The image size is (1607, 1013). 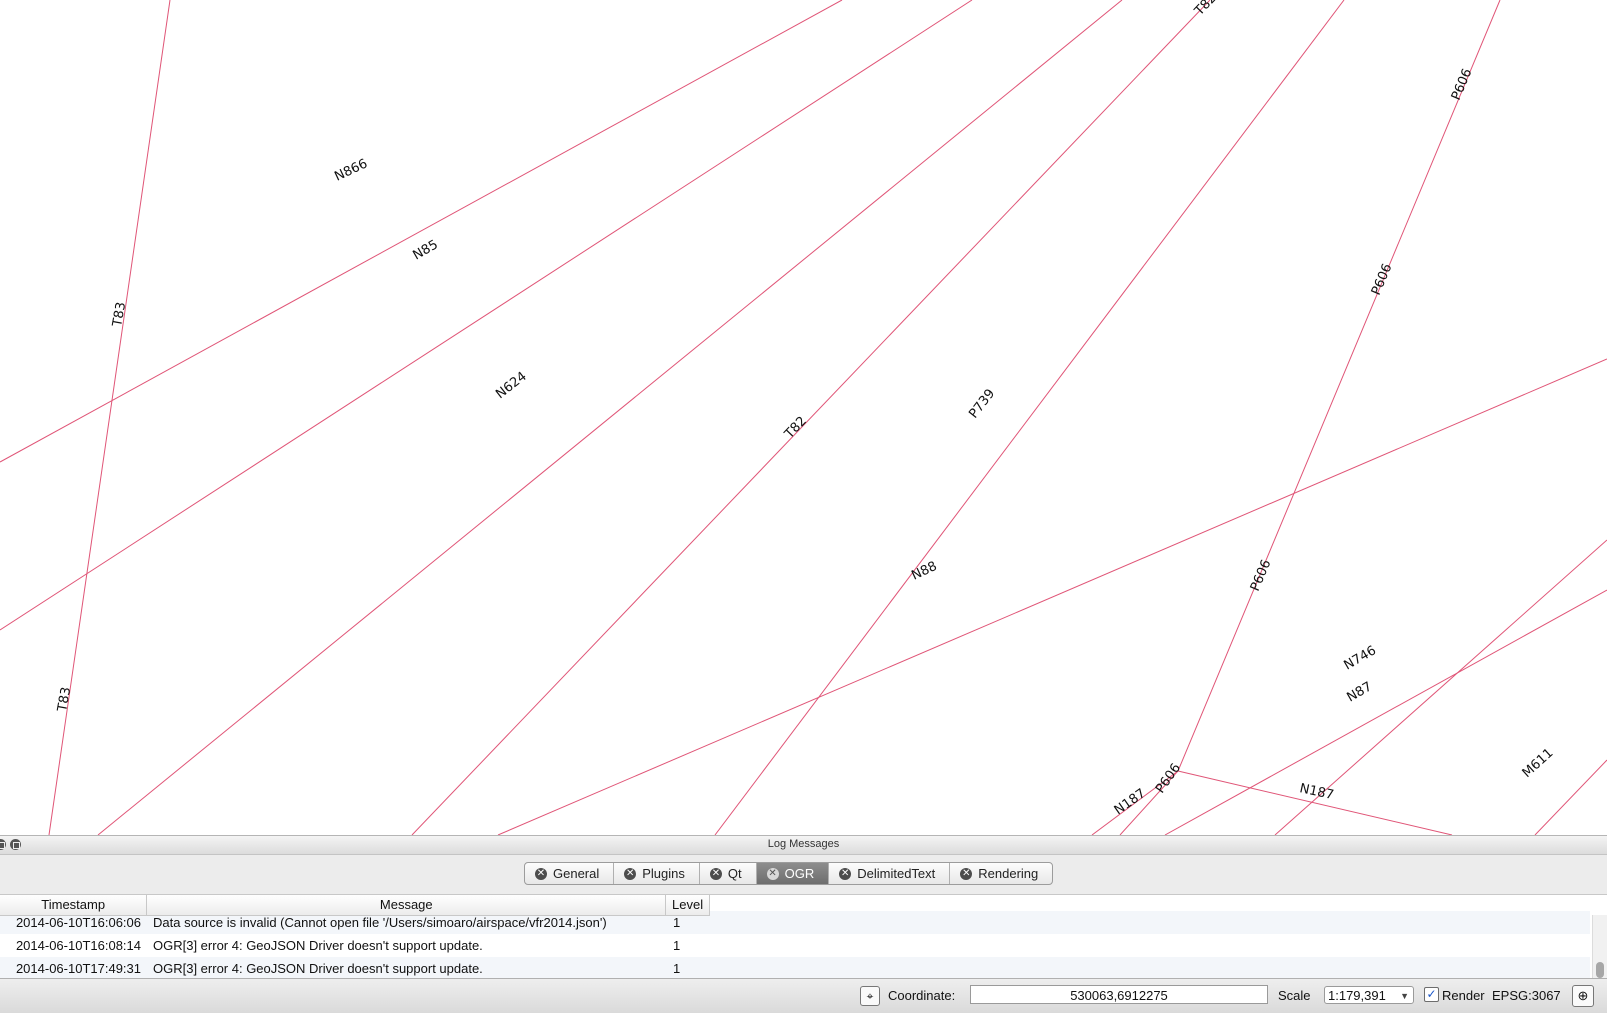 I want to click on map-label: N88, so click(x=924, y=571).